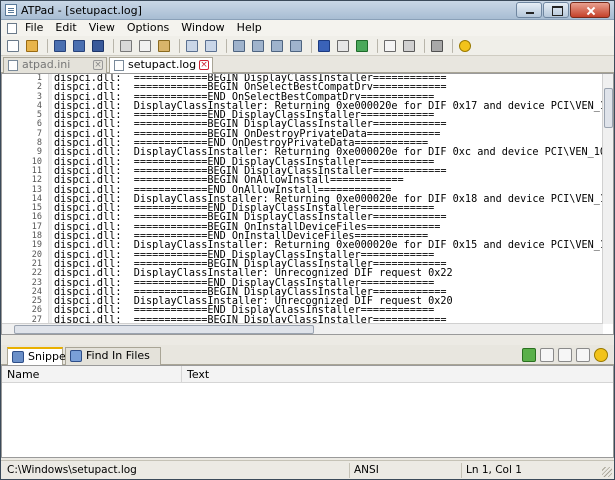 The width and height of the screenshot is (615, 480). What do you see at coordinates (46, 64) in the screenshot?
I see `tab-label: atpad.ini` at bounding box center [46, 64].